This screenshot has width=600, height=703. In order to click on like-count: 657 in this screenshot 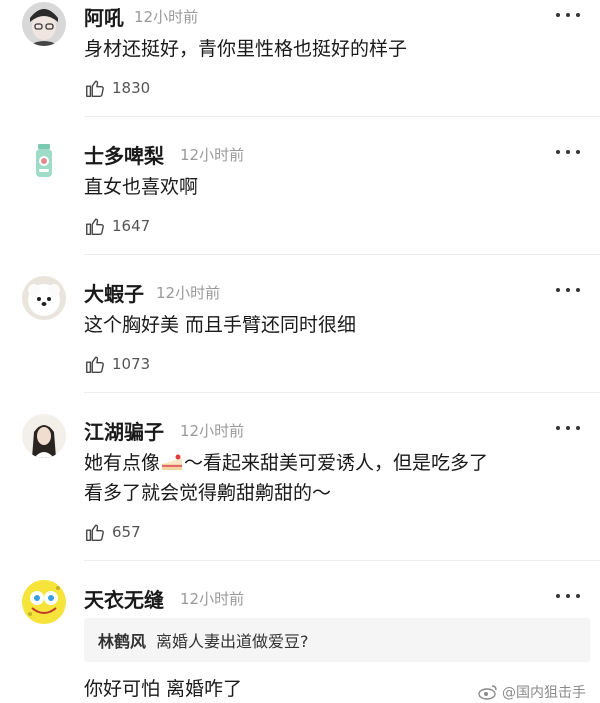, I will do `click(126, 532)`.